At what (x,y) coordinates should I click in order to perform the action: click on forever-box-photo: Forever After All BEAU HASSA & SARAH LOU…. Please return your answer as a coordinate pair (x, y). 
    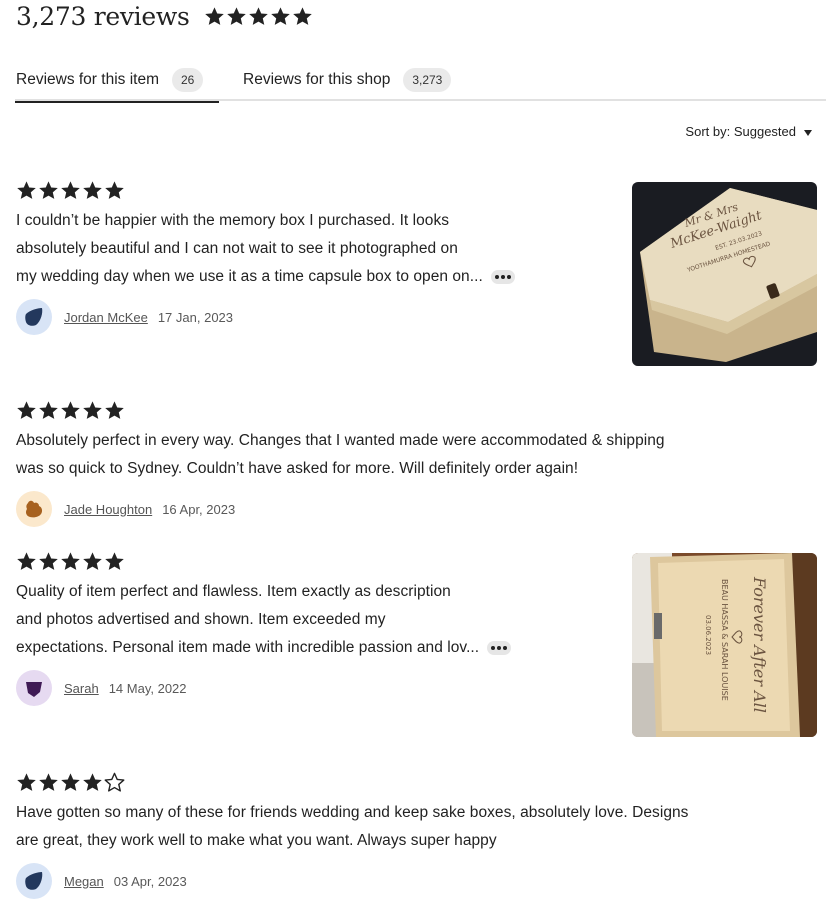
    Looking at the image, I should click on (724, 645).